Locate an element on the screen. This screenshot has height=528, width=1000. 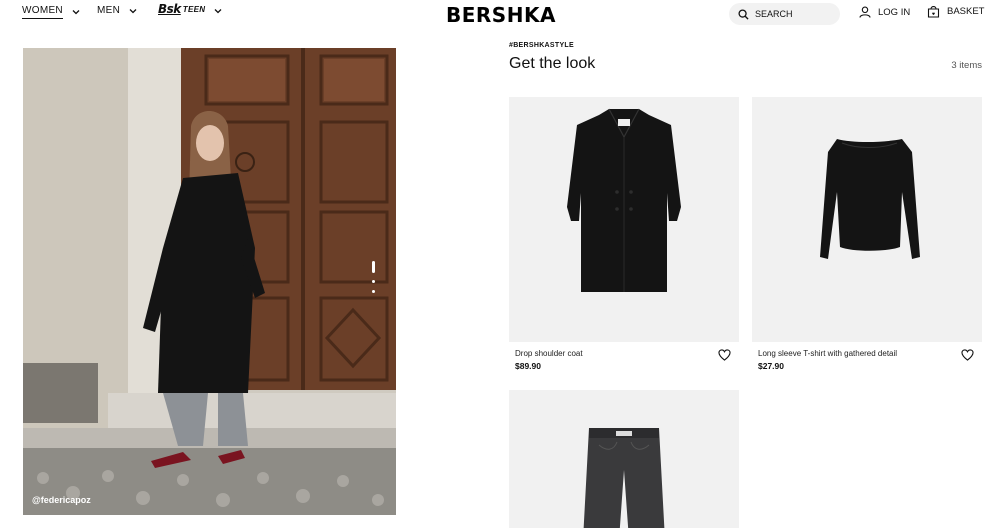
slide-indicator is located at coordinates (373, 277).